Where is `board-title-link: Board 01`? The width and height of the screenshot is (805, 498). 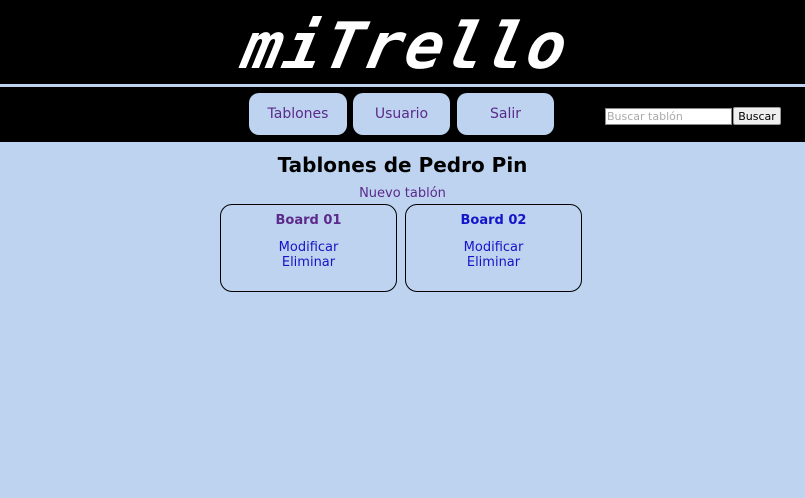 board-title-link: Board 01 is located at coordinates (308, 220).